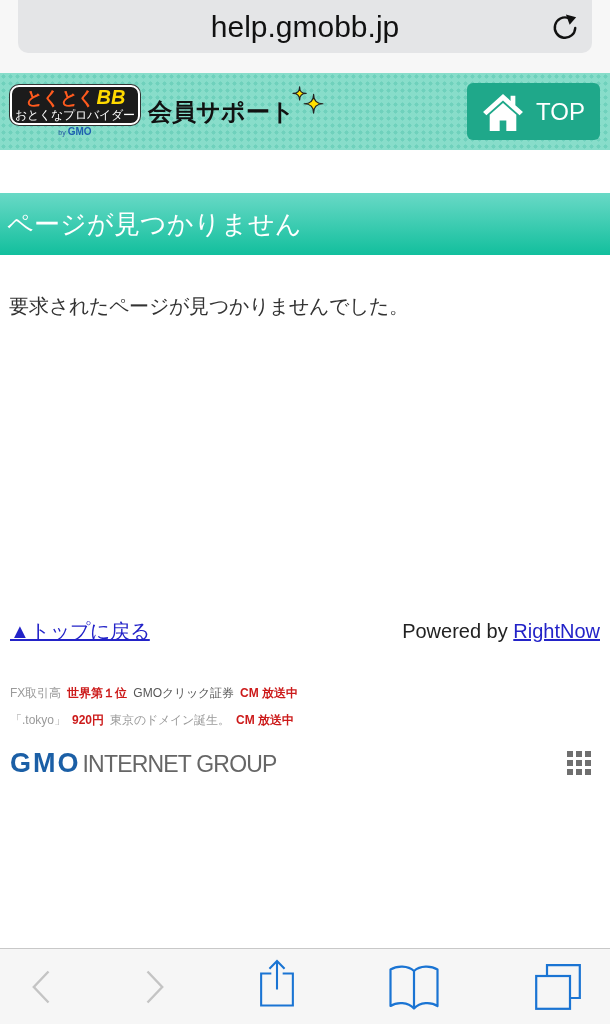 Image resolution: width=610 pixels, height=1024 pixels. I want to click on group-logo-text: INTERNET GROUP, so click(179, 764).